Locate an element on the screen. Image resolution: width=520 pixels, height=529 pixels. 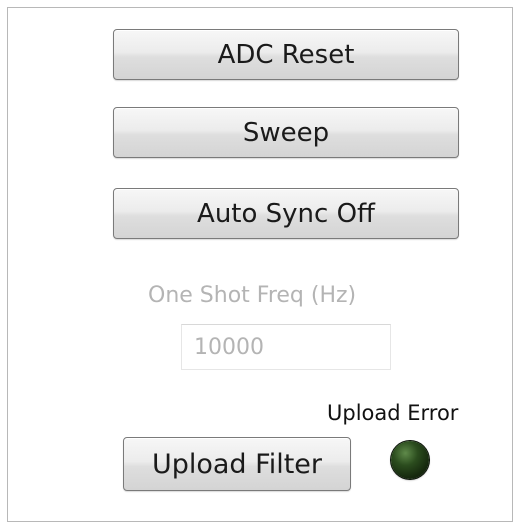
adc-reset-button: ADC Reset is located at coordinates (286, 54).